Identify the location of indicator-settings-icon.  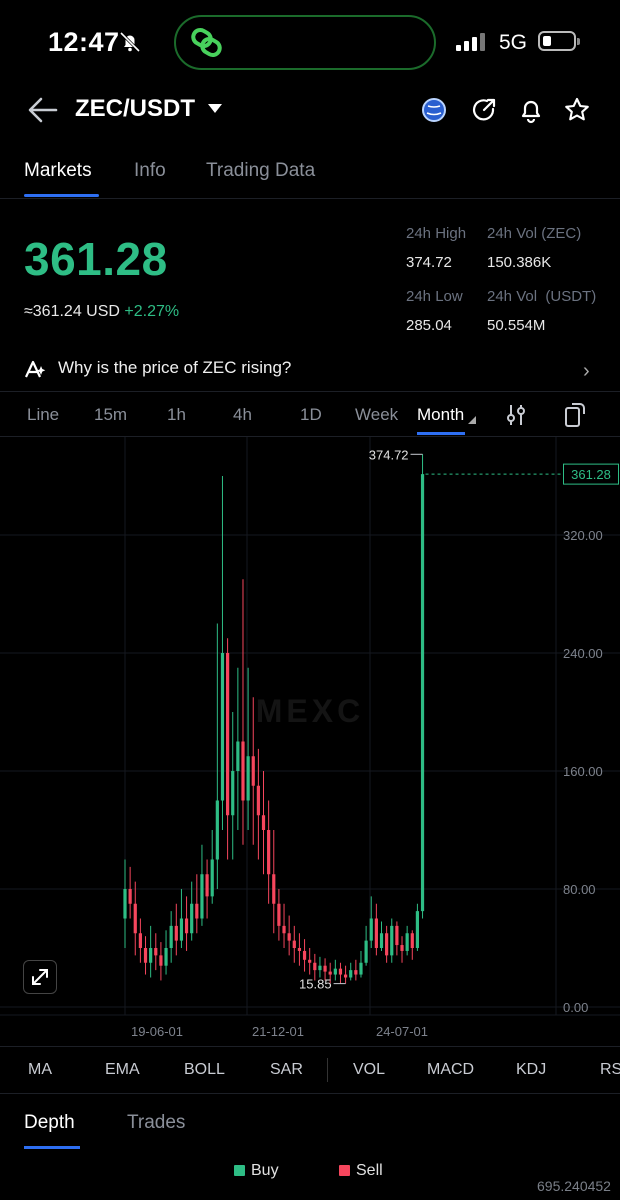
(516, 415).